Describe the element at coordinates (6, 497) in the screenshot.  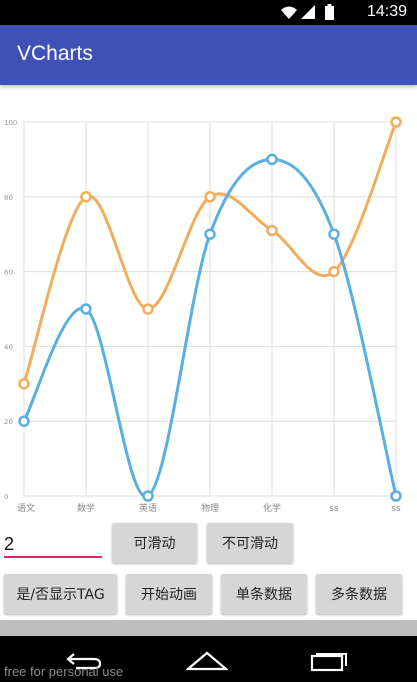
I see `y-tick-label: 0` at that location.